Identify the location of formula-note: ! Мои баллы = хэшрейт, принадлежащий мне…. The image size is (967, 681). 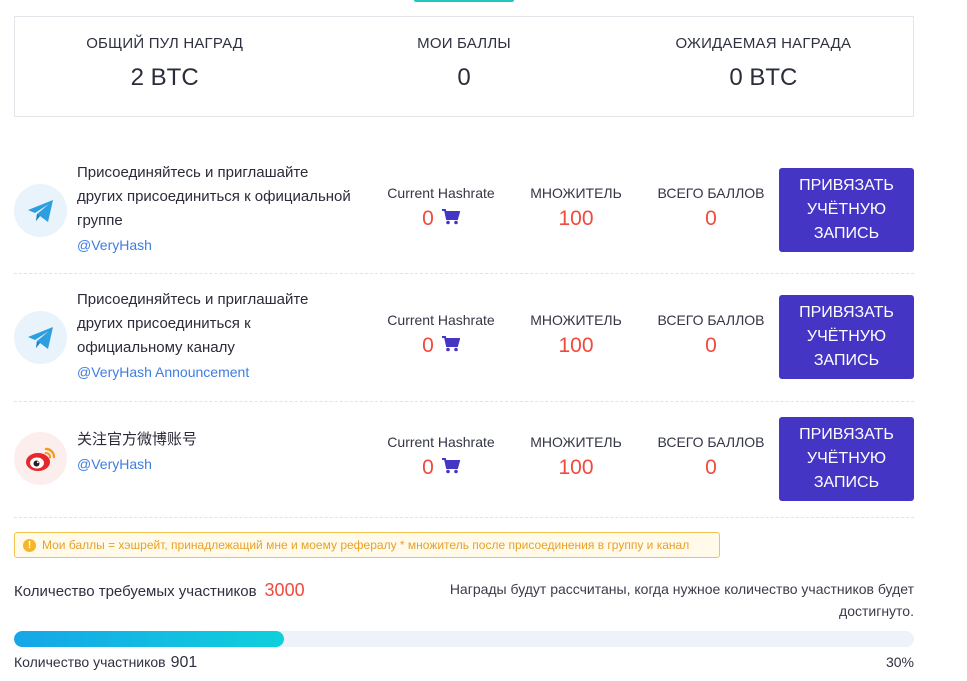
(367, 545).